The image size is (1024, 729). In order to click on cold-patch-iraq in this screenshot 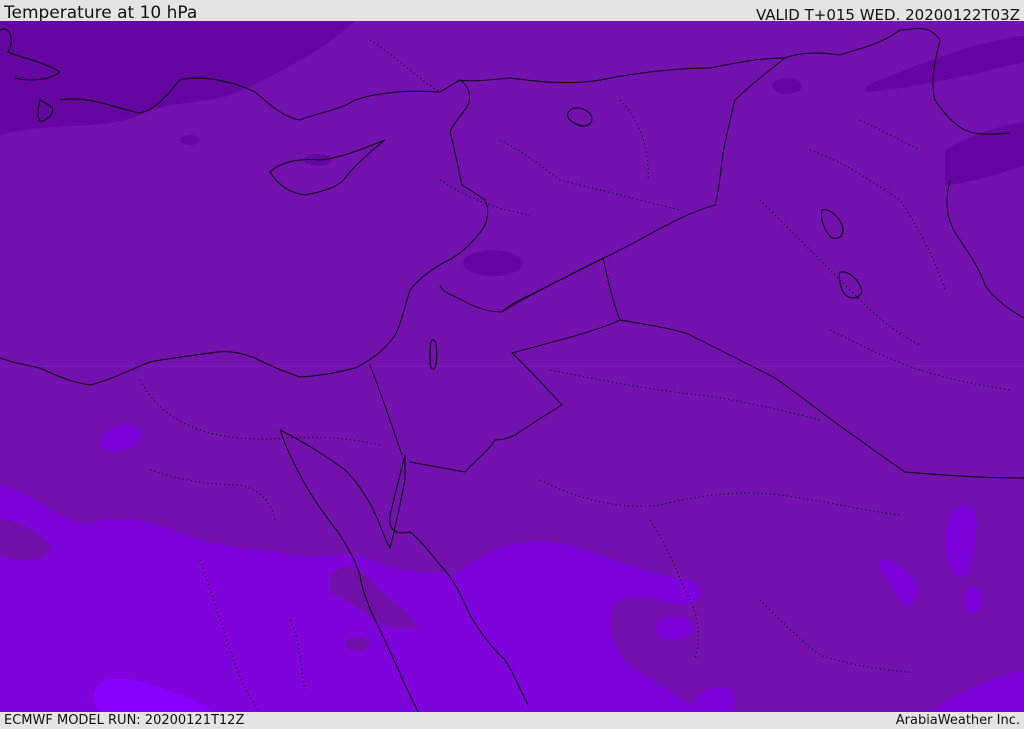, I will do `click(787, 86)`.